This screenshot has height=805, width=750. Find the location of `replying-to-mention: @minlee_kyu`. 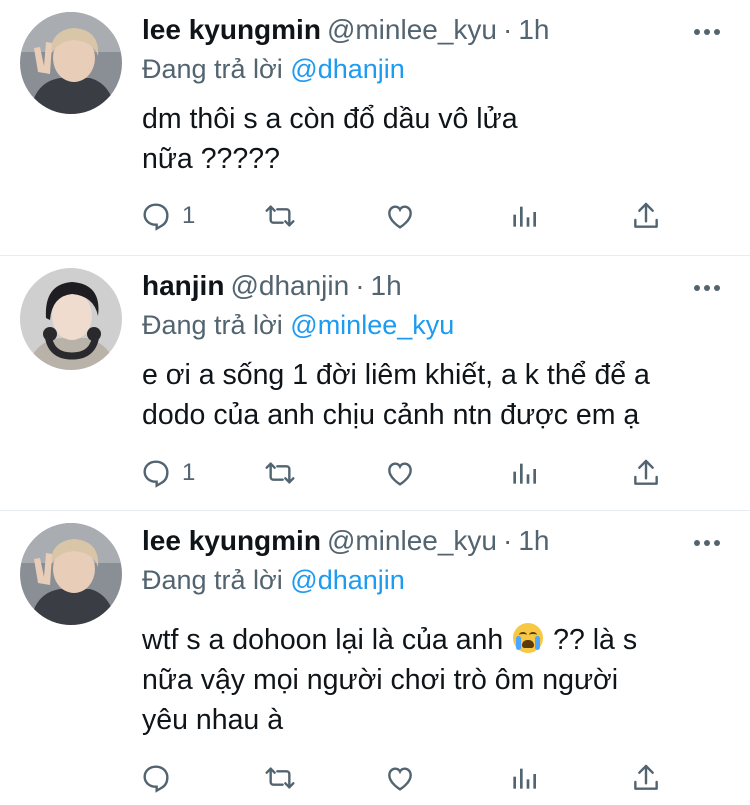

replying-to-mention: @minlee_kyu is located at coordinates (372, 325).